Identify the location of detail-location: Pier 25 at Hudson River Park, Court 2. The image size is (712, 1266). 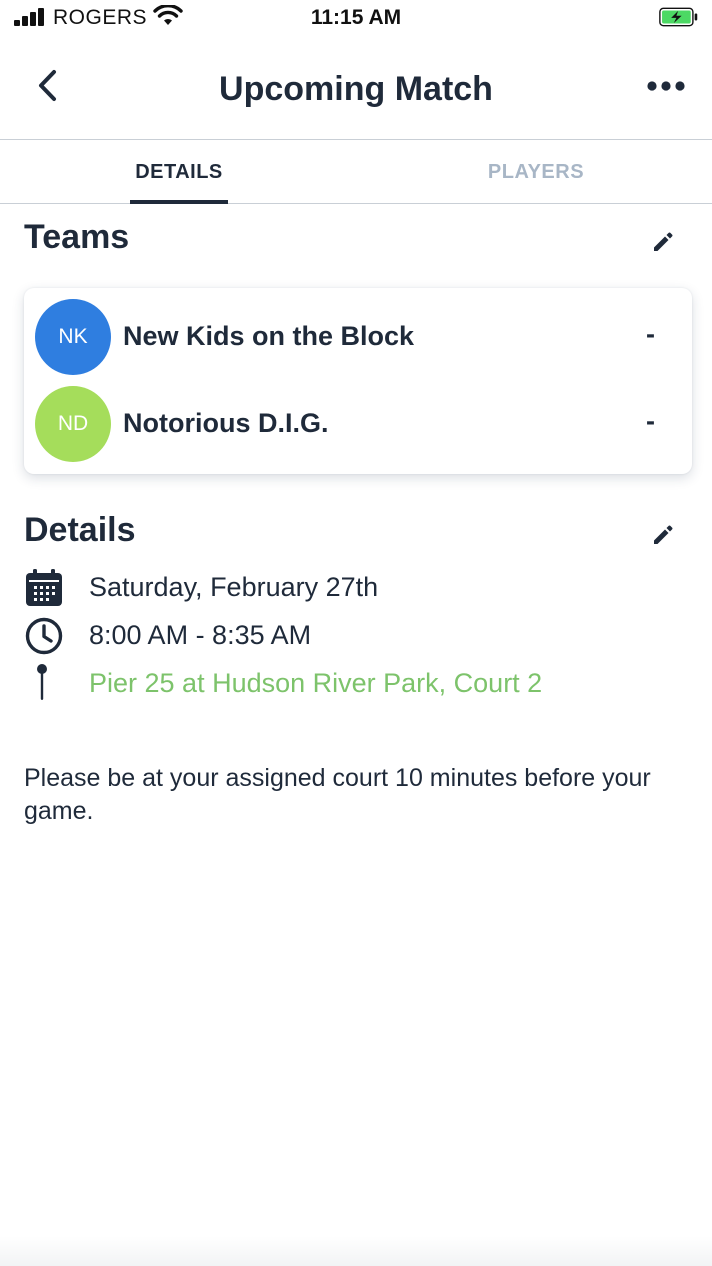
(354, 684).